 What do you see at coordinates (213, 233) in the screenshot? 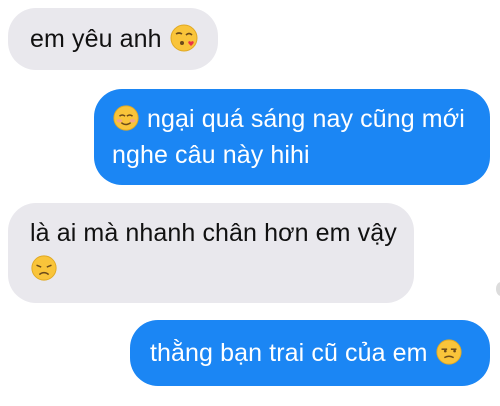
I see `message-line: là ai mà nhanh chân hơn em vậy` at bounding box center [213, 233].